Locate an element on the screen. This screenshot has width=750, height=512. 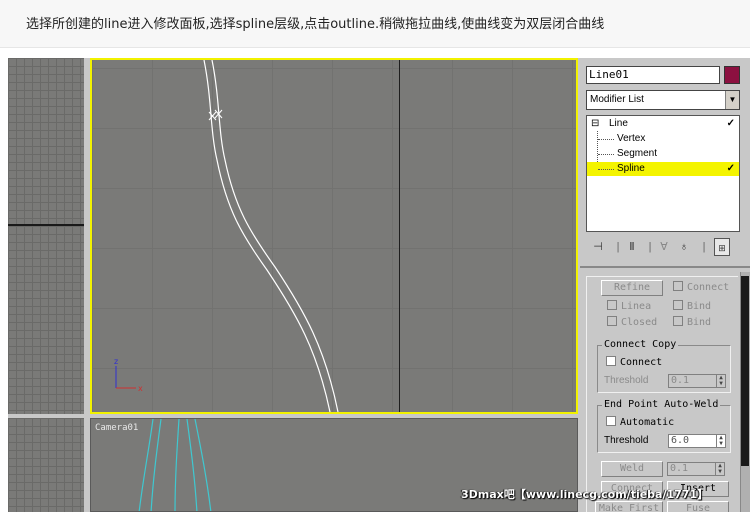
spline-outer is located at coordinates (267, 236).